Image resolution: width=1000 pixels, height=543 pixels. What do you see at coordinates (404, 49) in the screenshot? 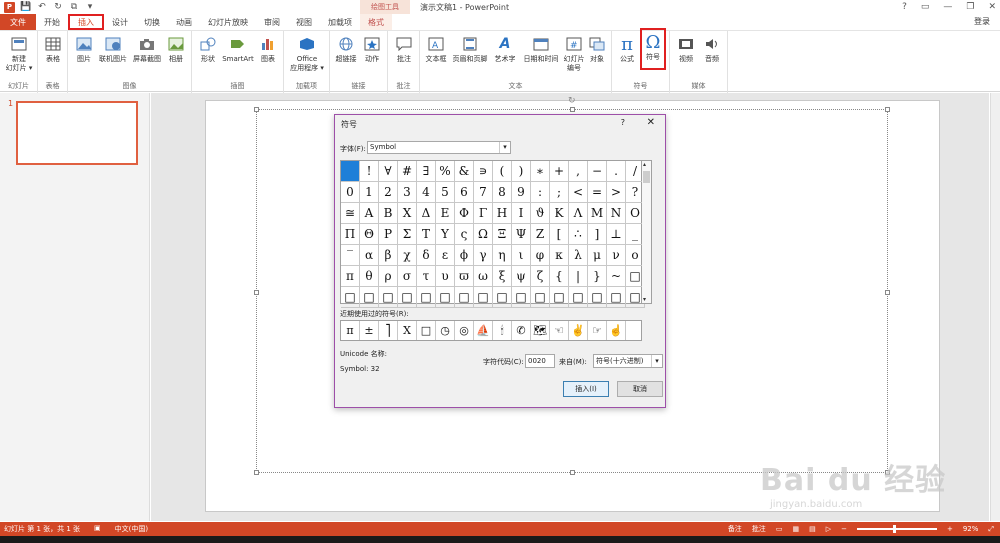
I see `comment-button: 批注` at bounding box center [404, 49].